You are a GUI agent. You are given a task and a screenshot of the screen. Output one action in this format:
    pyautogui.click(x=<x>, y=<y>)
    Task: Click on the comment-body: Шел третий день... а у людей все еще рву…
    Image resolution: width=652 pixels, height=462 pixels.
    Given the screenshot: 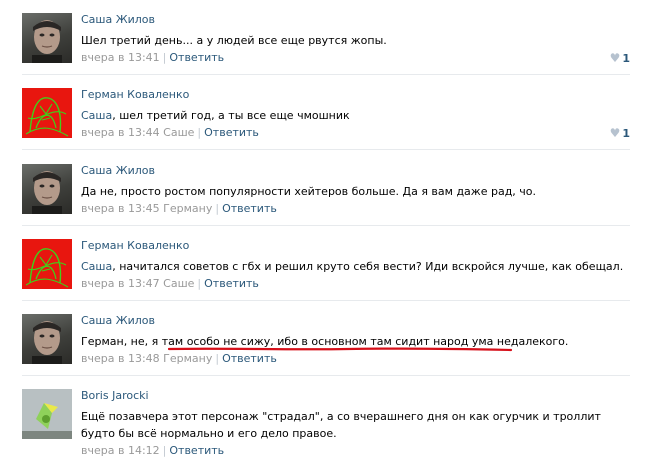 What is the action you would take?
    pyautogui.click(x=234, y=40)
    